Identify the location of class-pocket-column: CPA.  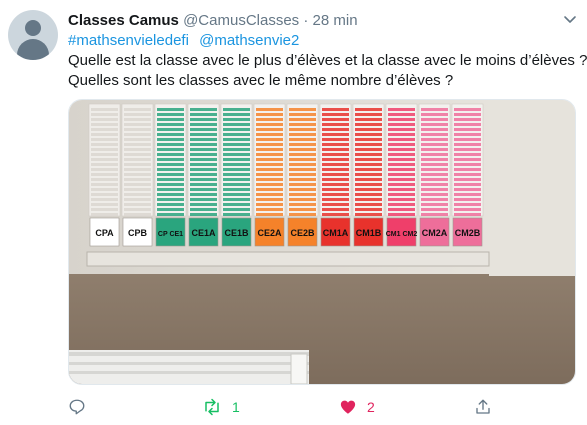
(104, 175).